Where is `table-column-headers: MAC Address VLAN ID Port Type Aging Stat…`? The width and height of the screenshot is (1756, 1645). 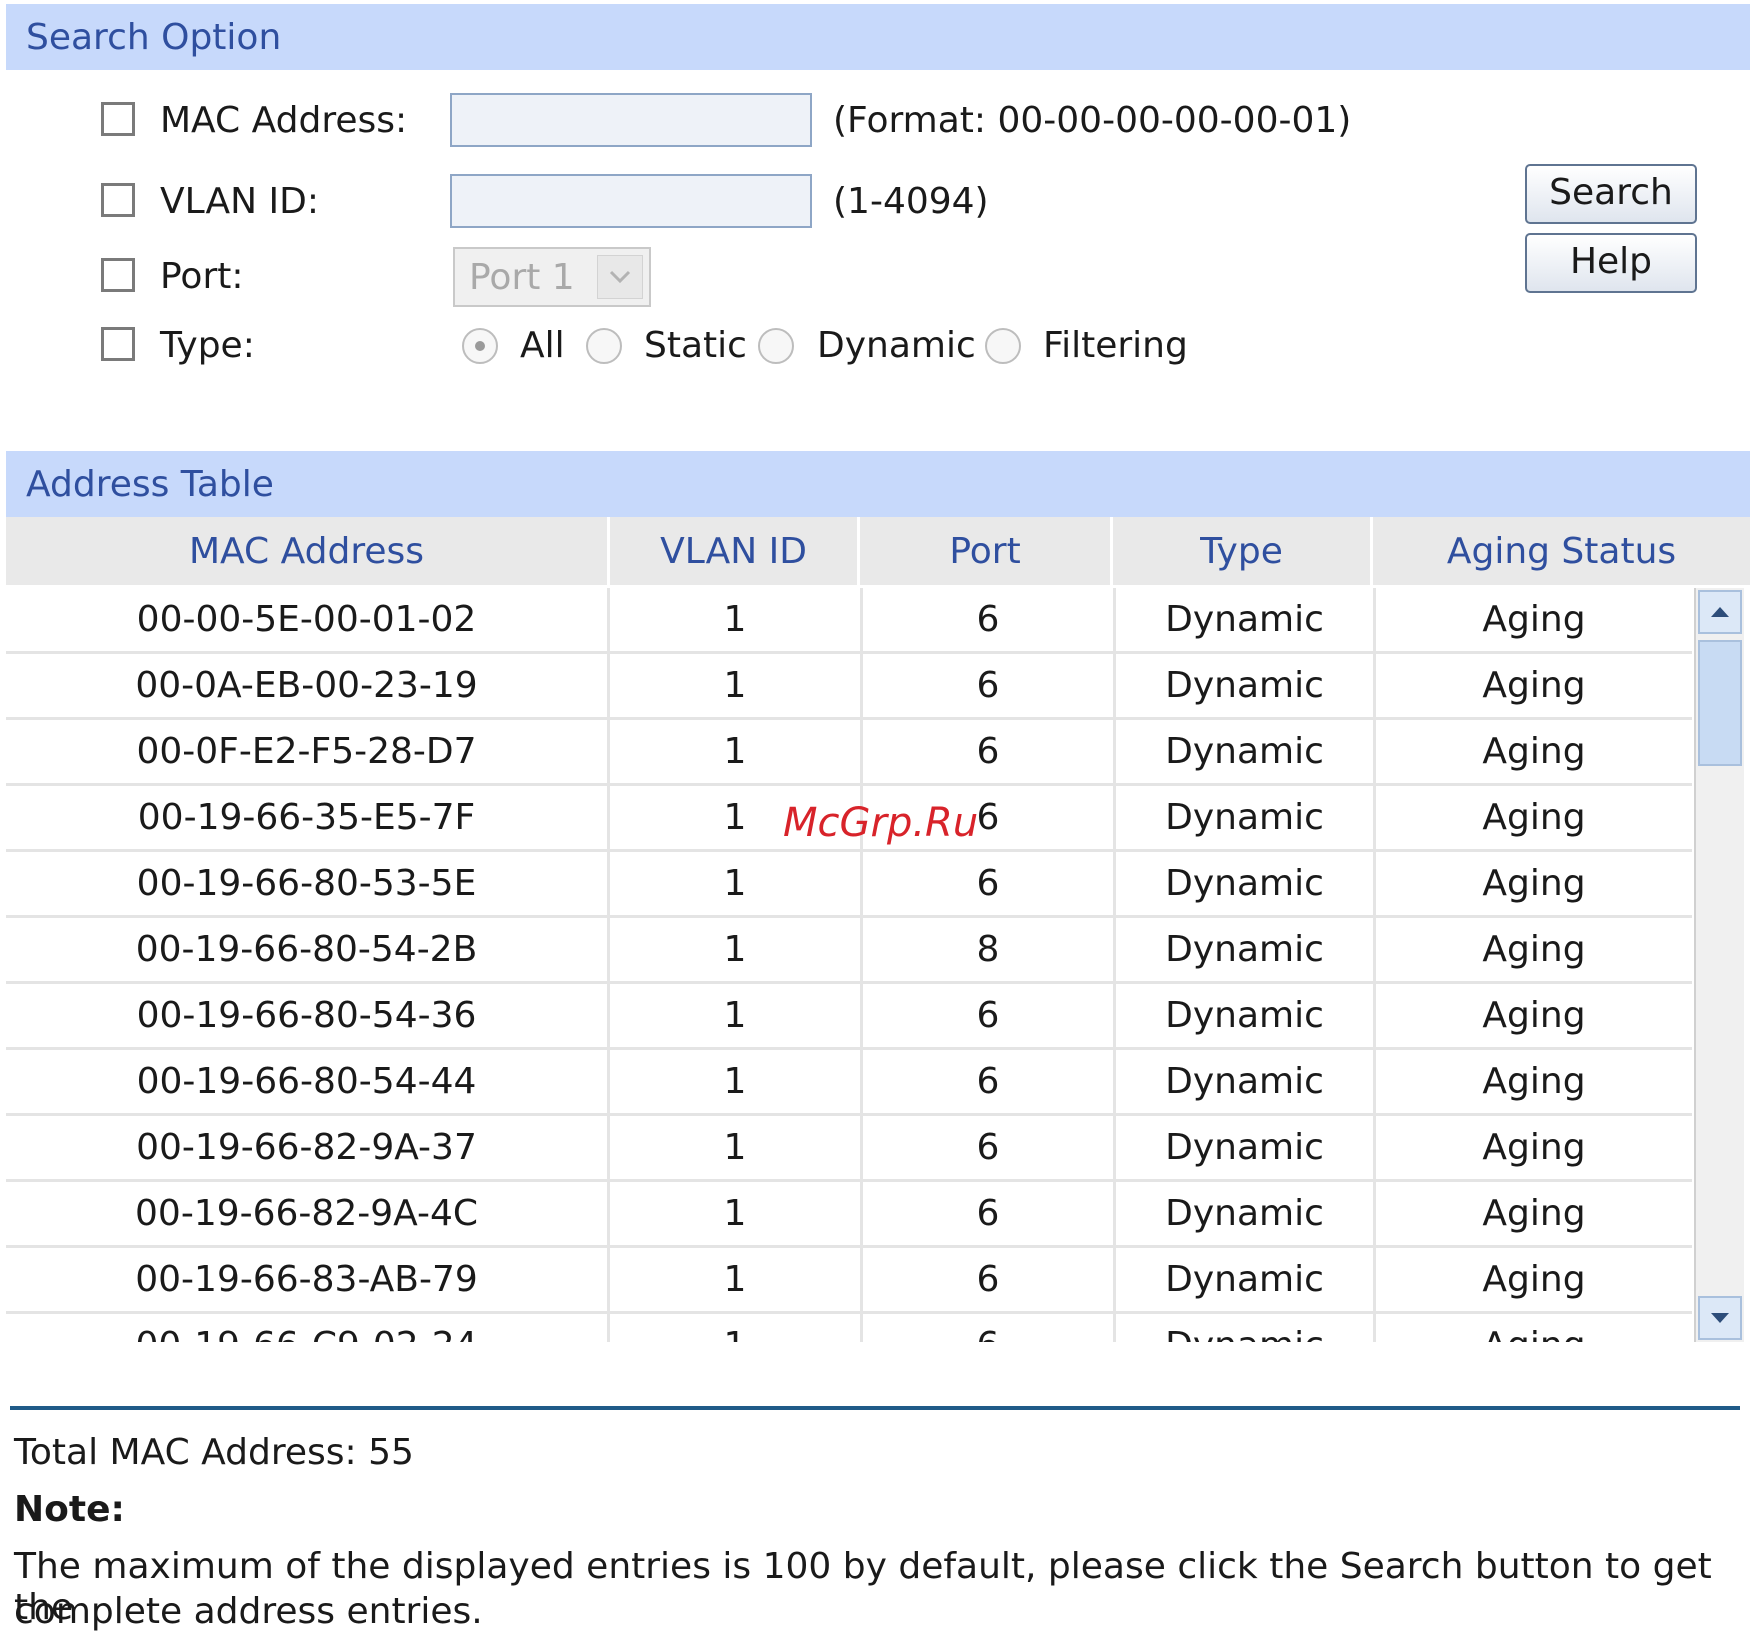
table-column-headers: MAC Address VLAN ID Port Type Aging Stat… is located at coordinates (878, 551).